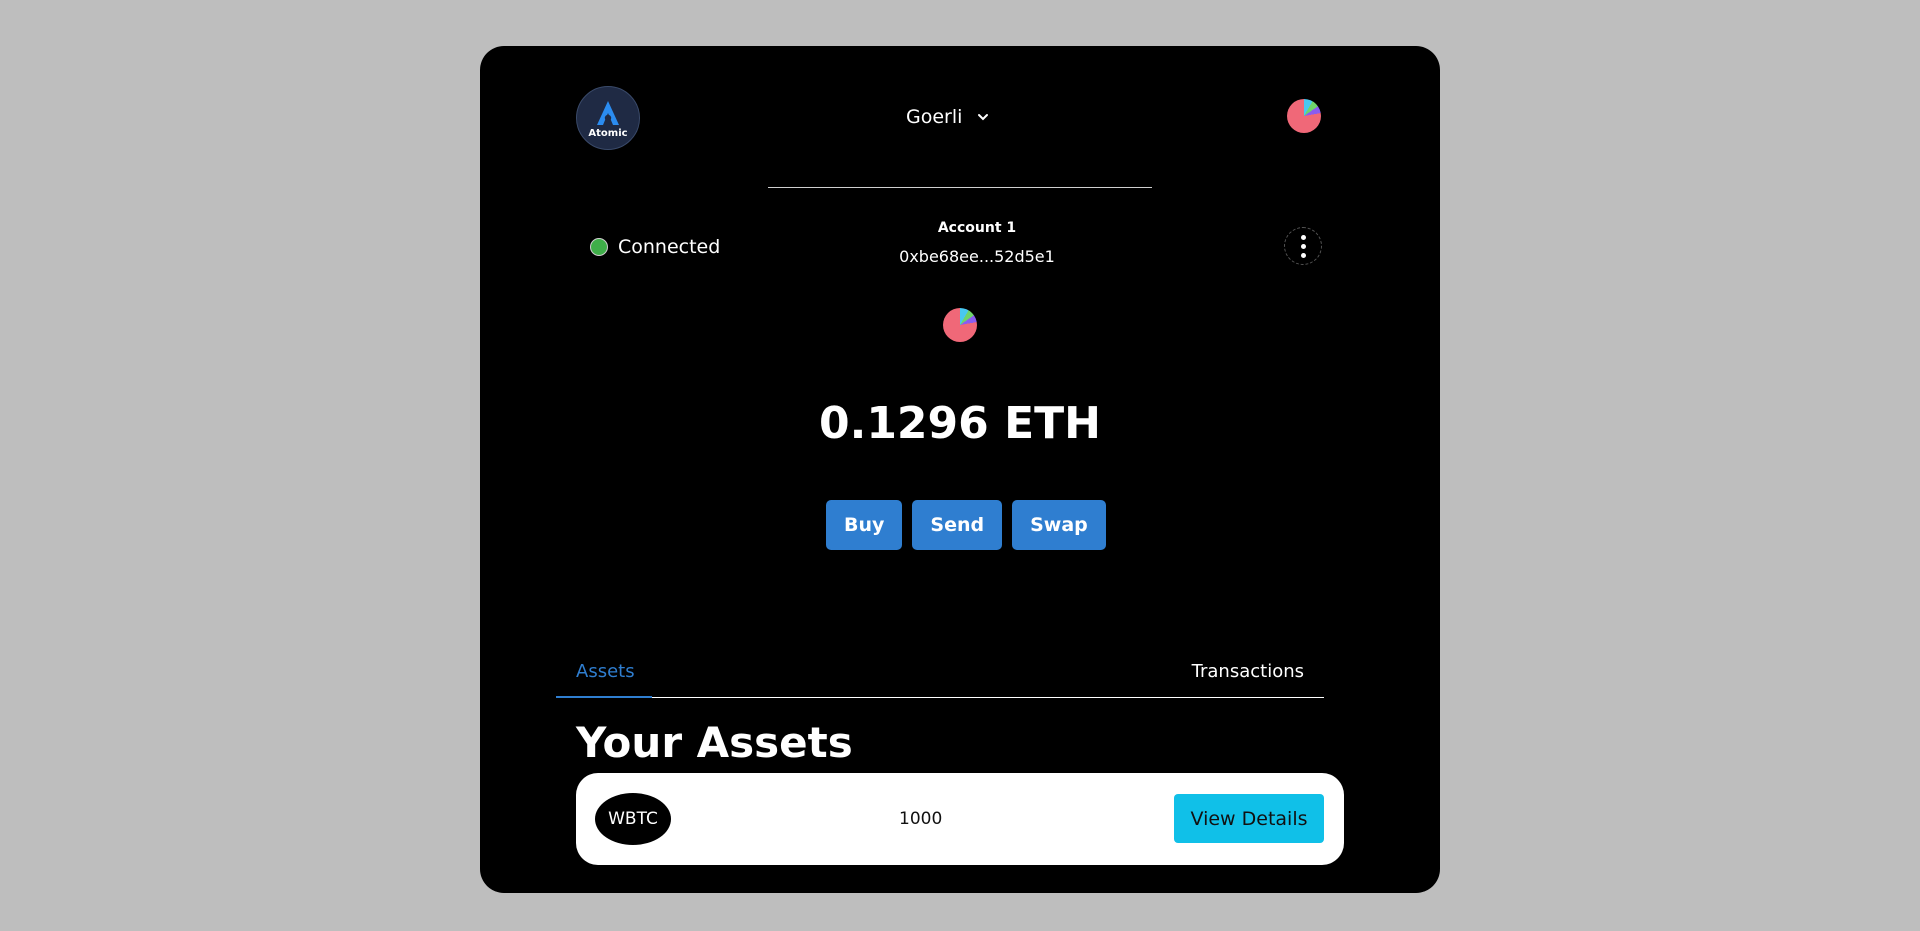 The image size is (1920, 931). Describe the element at coordinates (921, 819) in the screenshot. I see `asset-amount: 1000` at that location.